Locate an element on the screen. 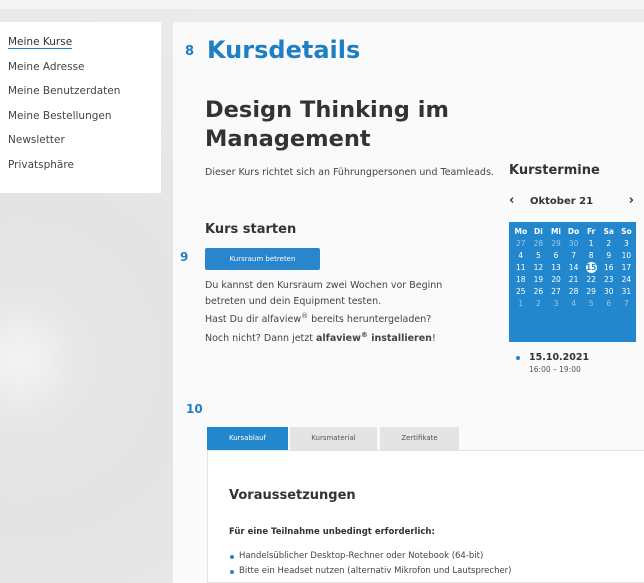 This screenshot has height=583, width=644. page-title: Kursdetails is located at coordinates (284, 50).